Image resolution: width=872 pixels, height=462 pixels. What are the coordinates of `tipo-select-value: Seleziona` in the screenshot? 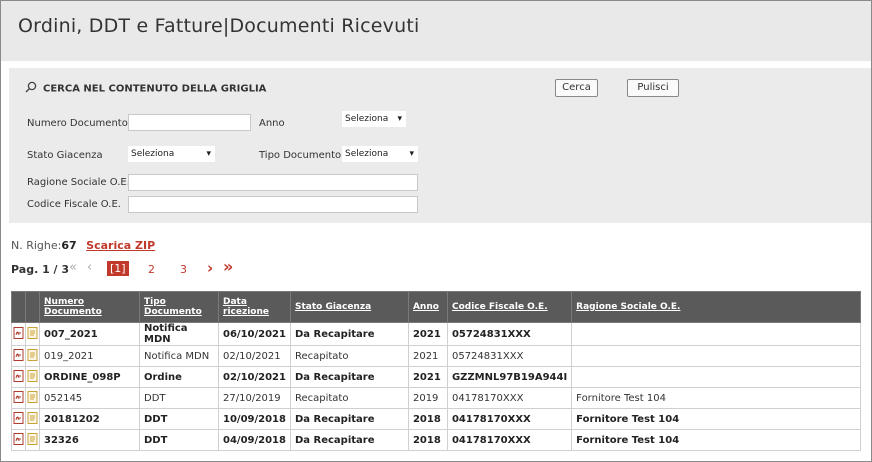 It's located at (367, 154).